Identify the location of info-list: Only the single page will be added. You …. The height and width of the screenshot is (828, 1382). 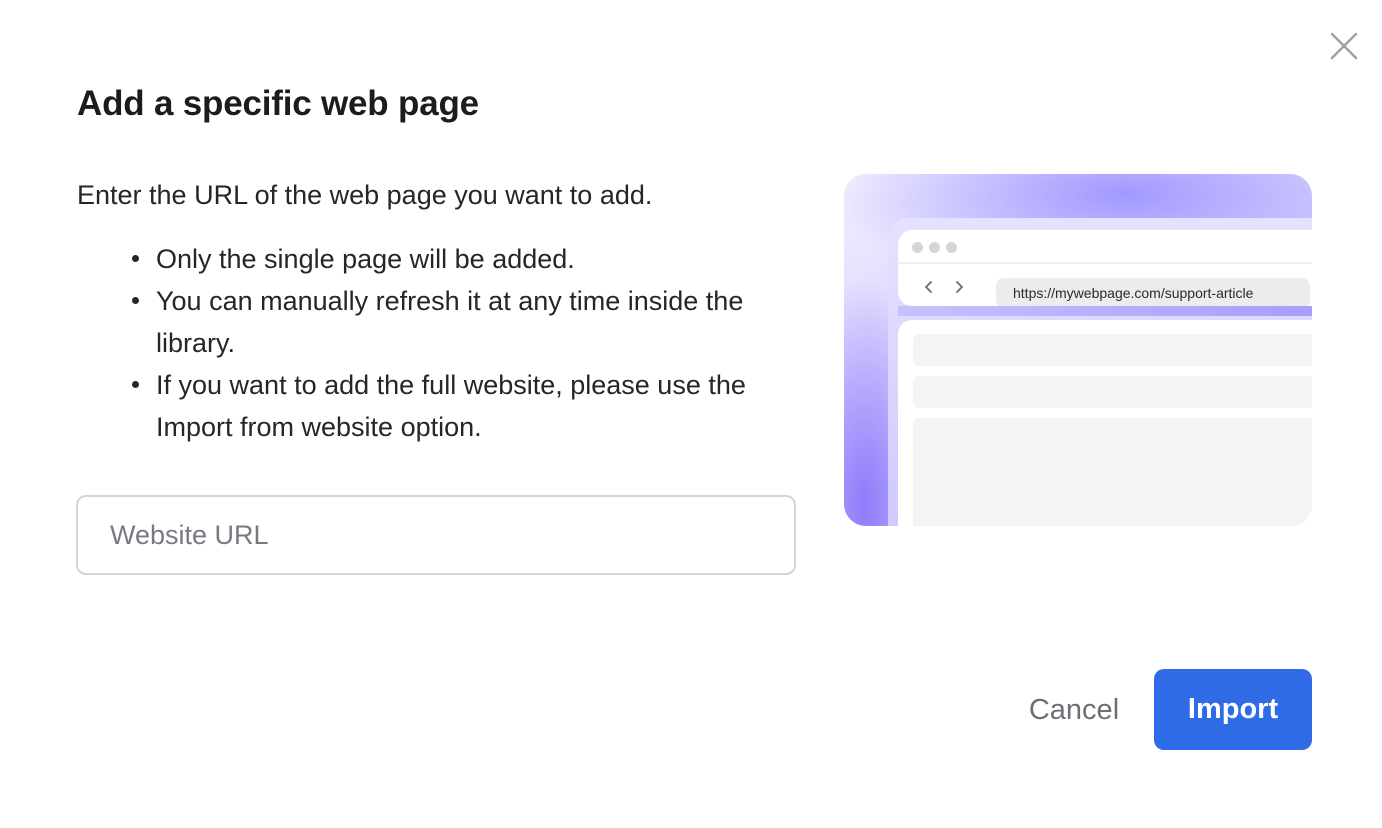
(456, 343).